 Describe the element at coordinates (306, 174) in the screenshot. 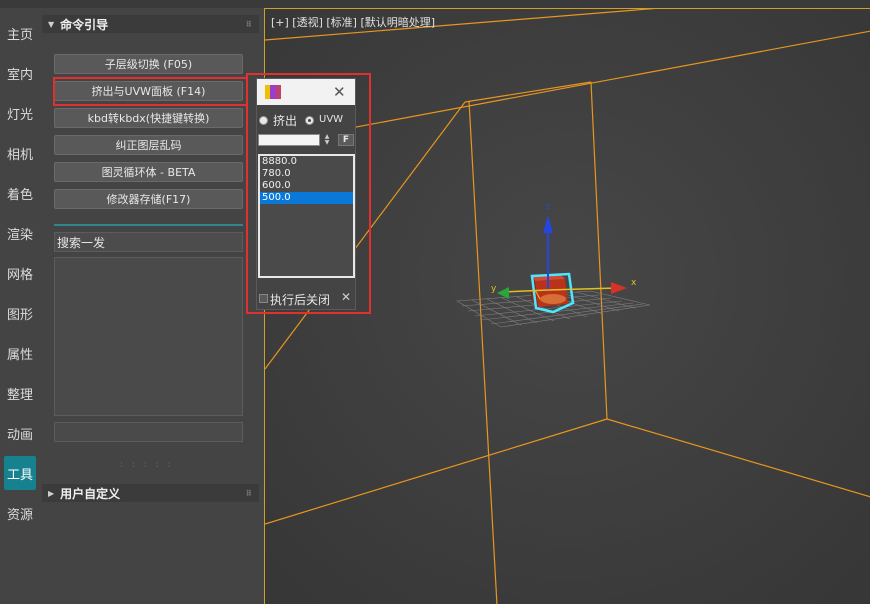

I see `list-item: 780.0` at that location.